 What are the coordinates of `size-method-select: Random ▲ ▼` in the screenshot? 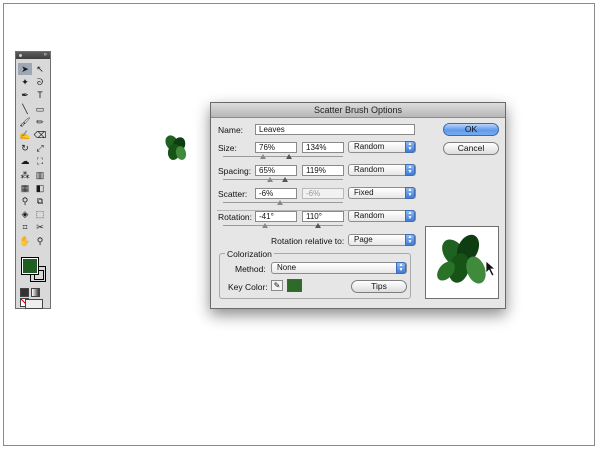 It's located at (382, 147).